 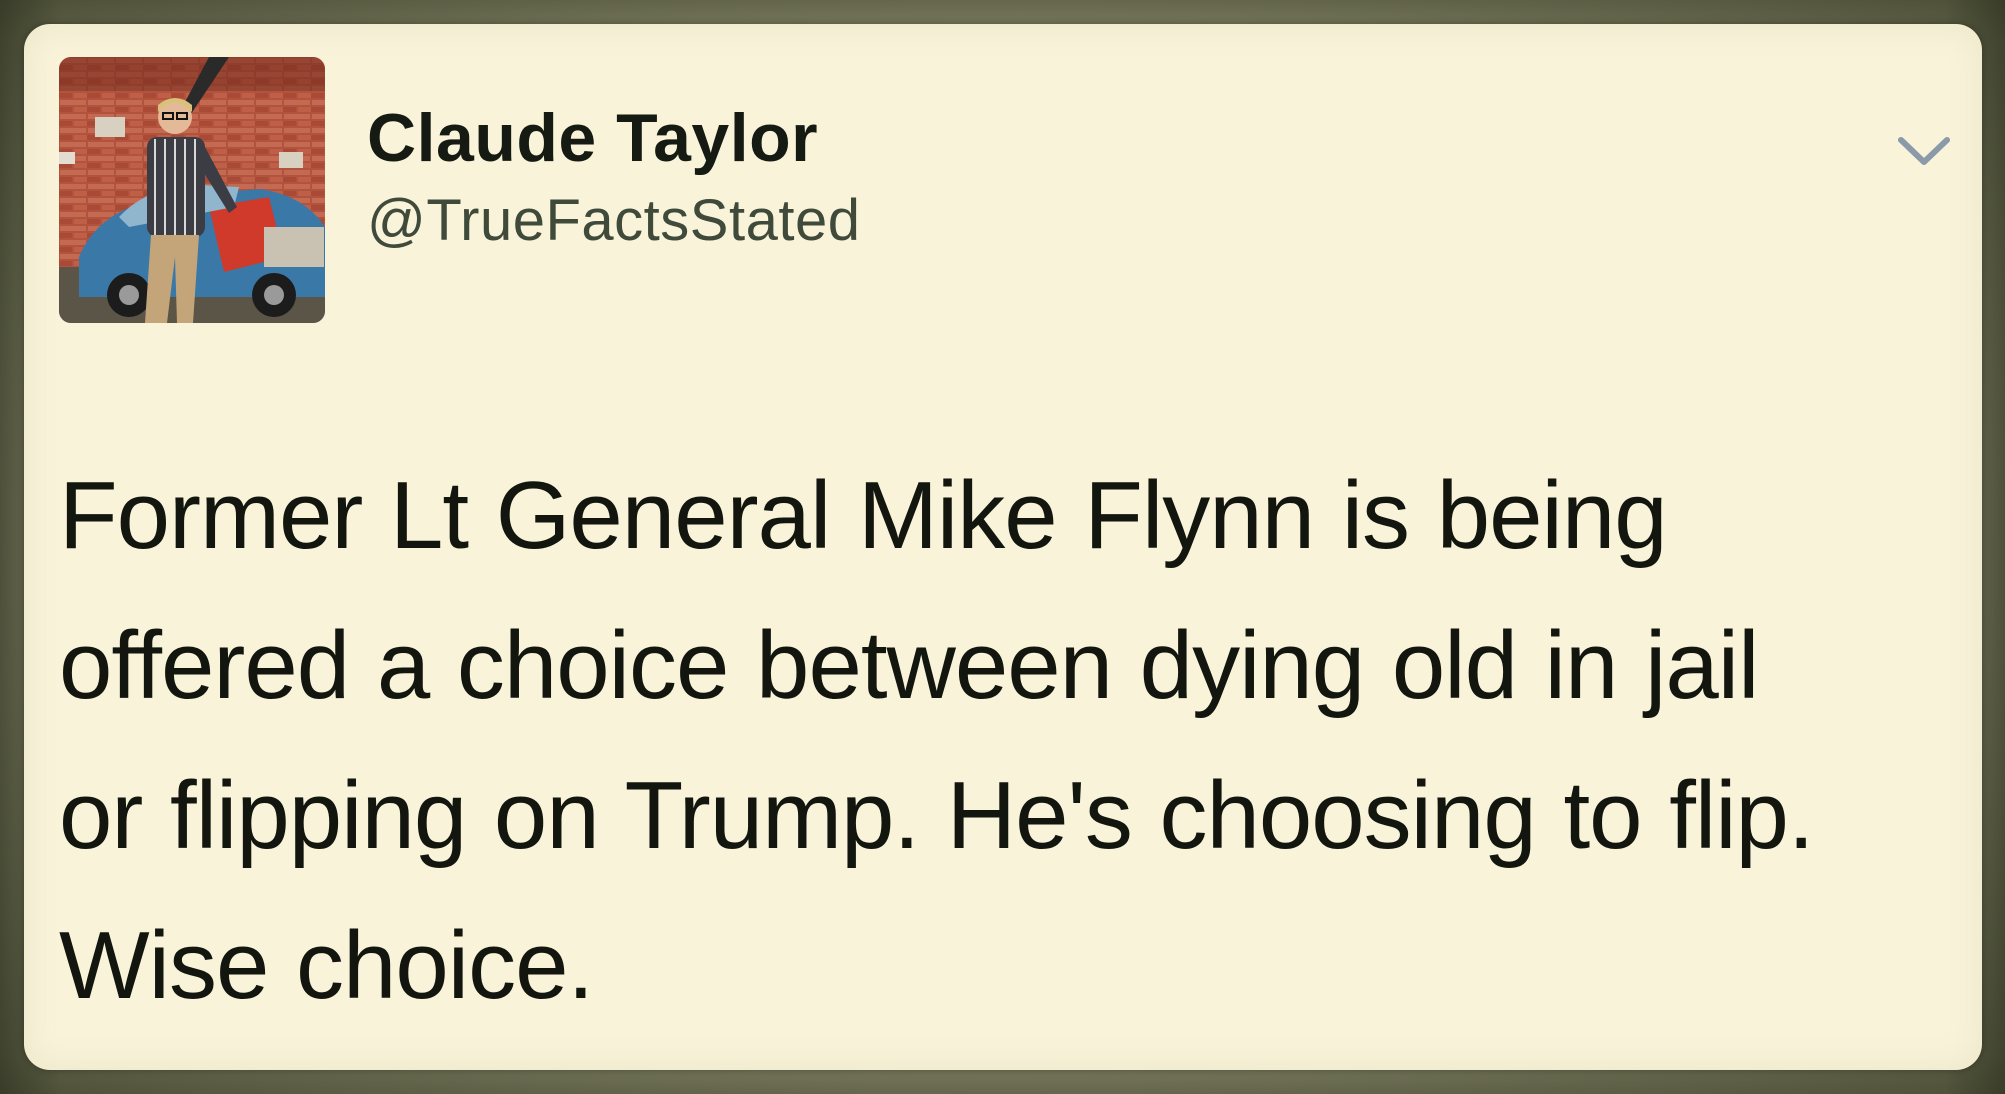 I want to click on author-handle: @TrueFactsStated, so click(x=613, y=221).